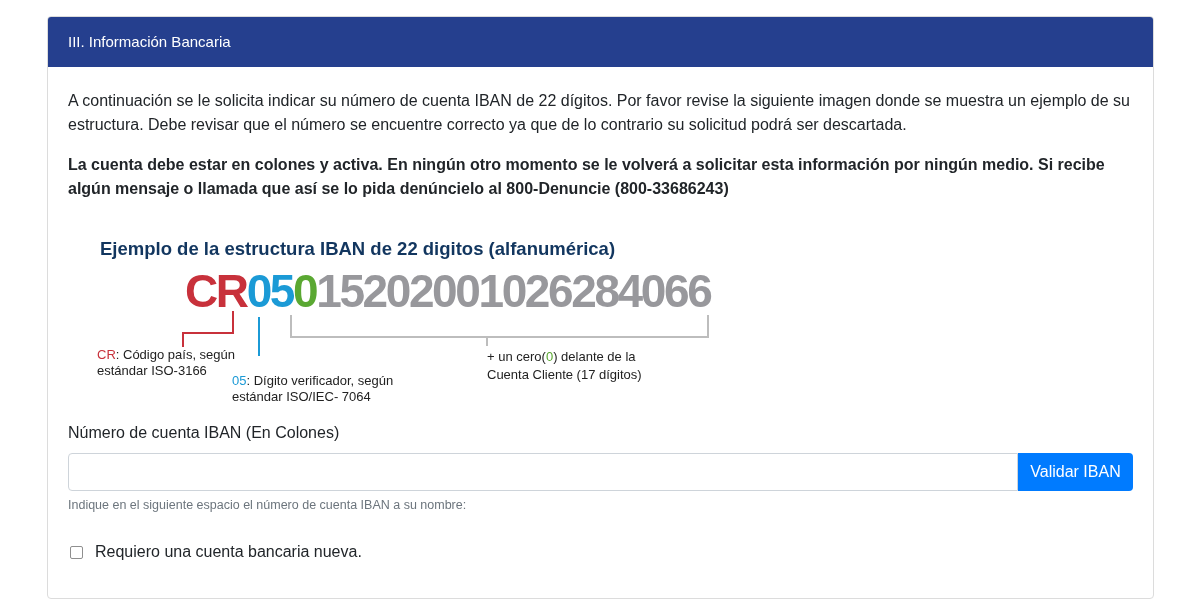 This screenshot has width=1195, height=615. What do you see at coordinates (228, 552) in the screenshot?
I see `checkbox-label: Requiero una cuenta bancaria nueva.` at bounding box center [228, 552].